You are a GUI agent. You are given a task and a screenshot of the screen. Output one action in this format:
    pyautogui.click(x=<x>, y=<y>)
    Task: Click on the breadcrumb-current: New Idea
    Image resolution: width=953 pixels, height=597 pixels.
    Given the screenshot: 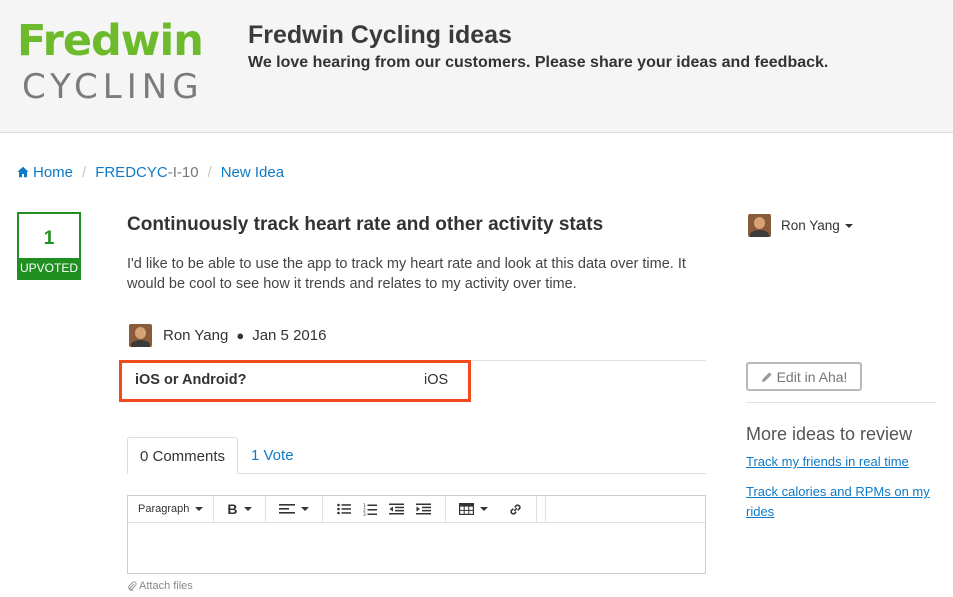 What is the action you would take?
    pyautogui.click(x=252, y=172)
    